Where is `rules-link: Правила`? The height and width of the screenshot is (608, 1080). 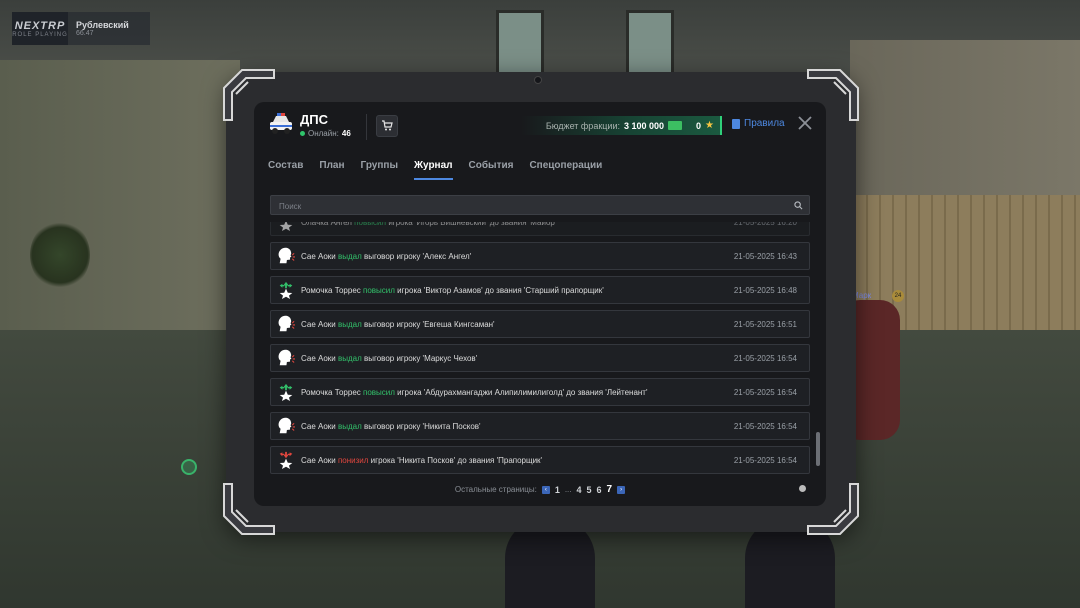
rules-link: Правила is located at coordinates (758, 123).